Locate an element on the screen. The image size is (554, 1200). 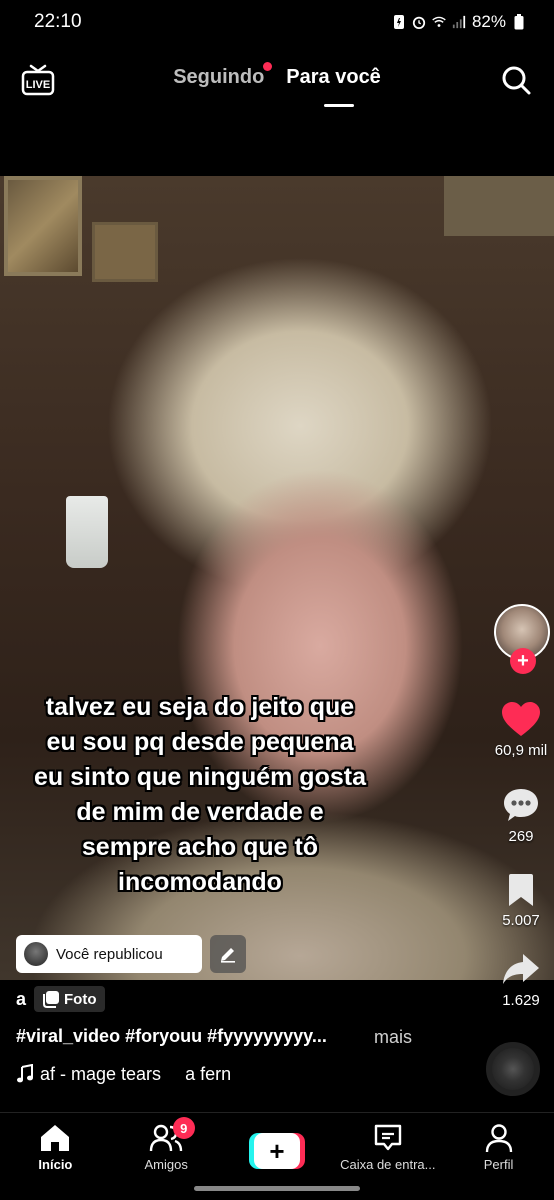
plus-icon: + is located at coordinates (276, 1151).